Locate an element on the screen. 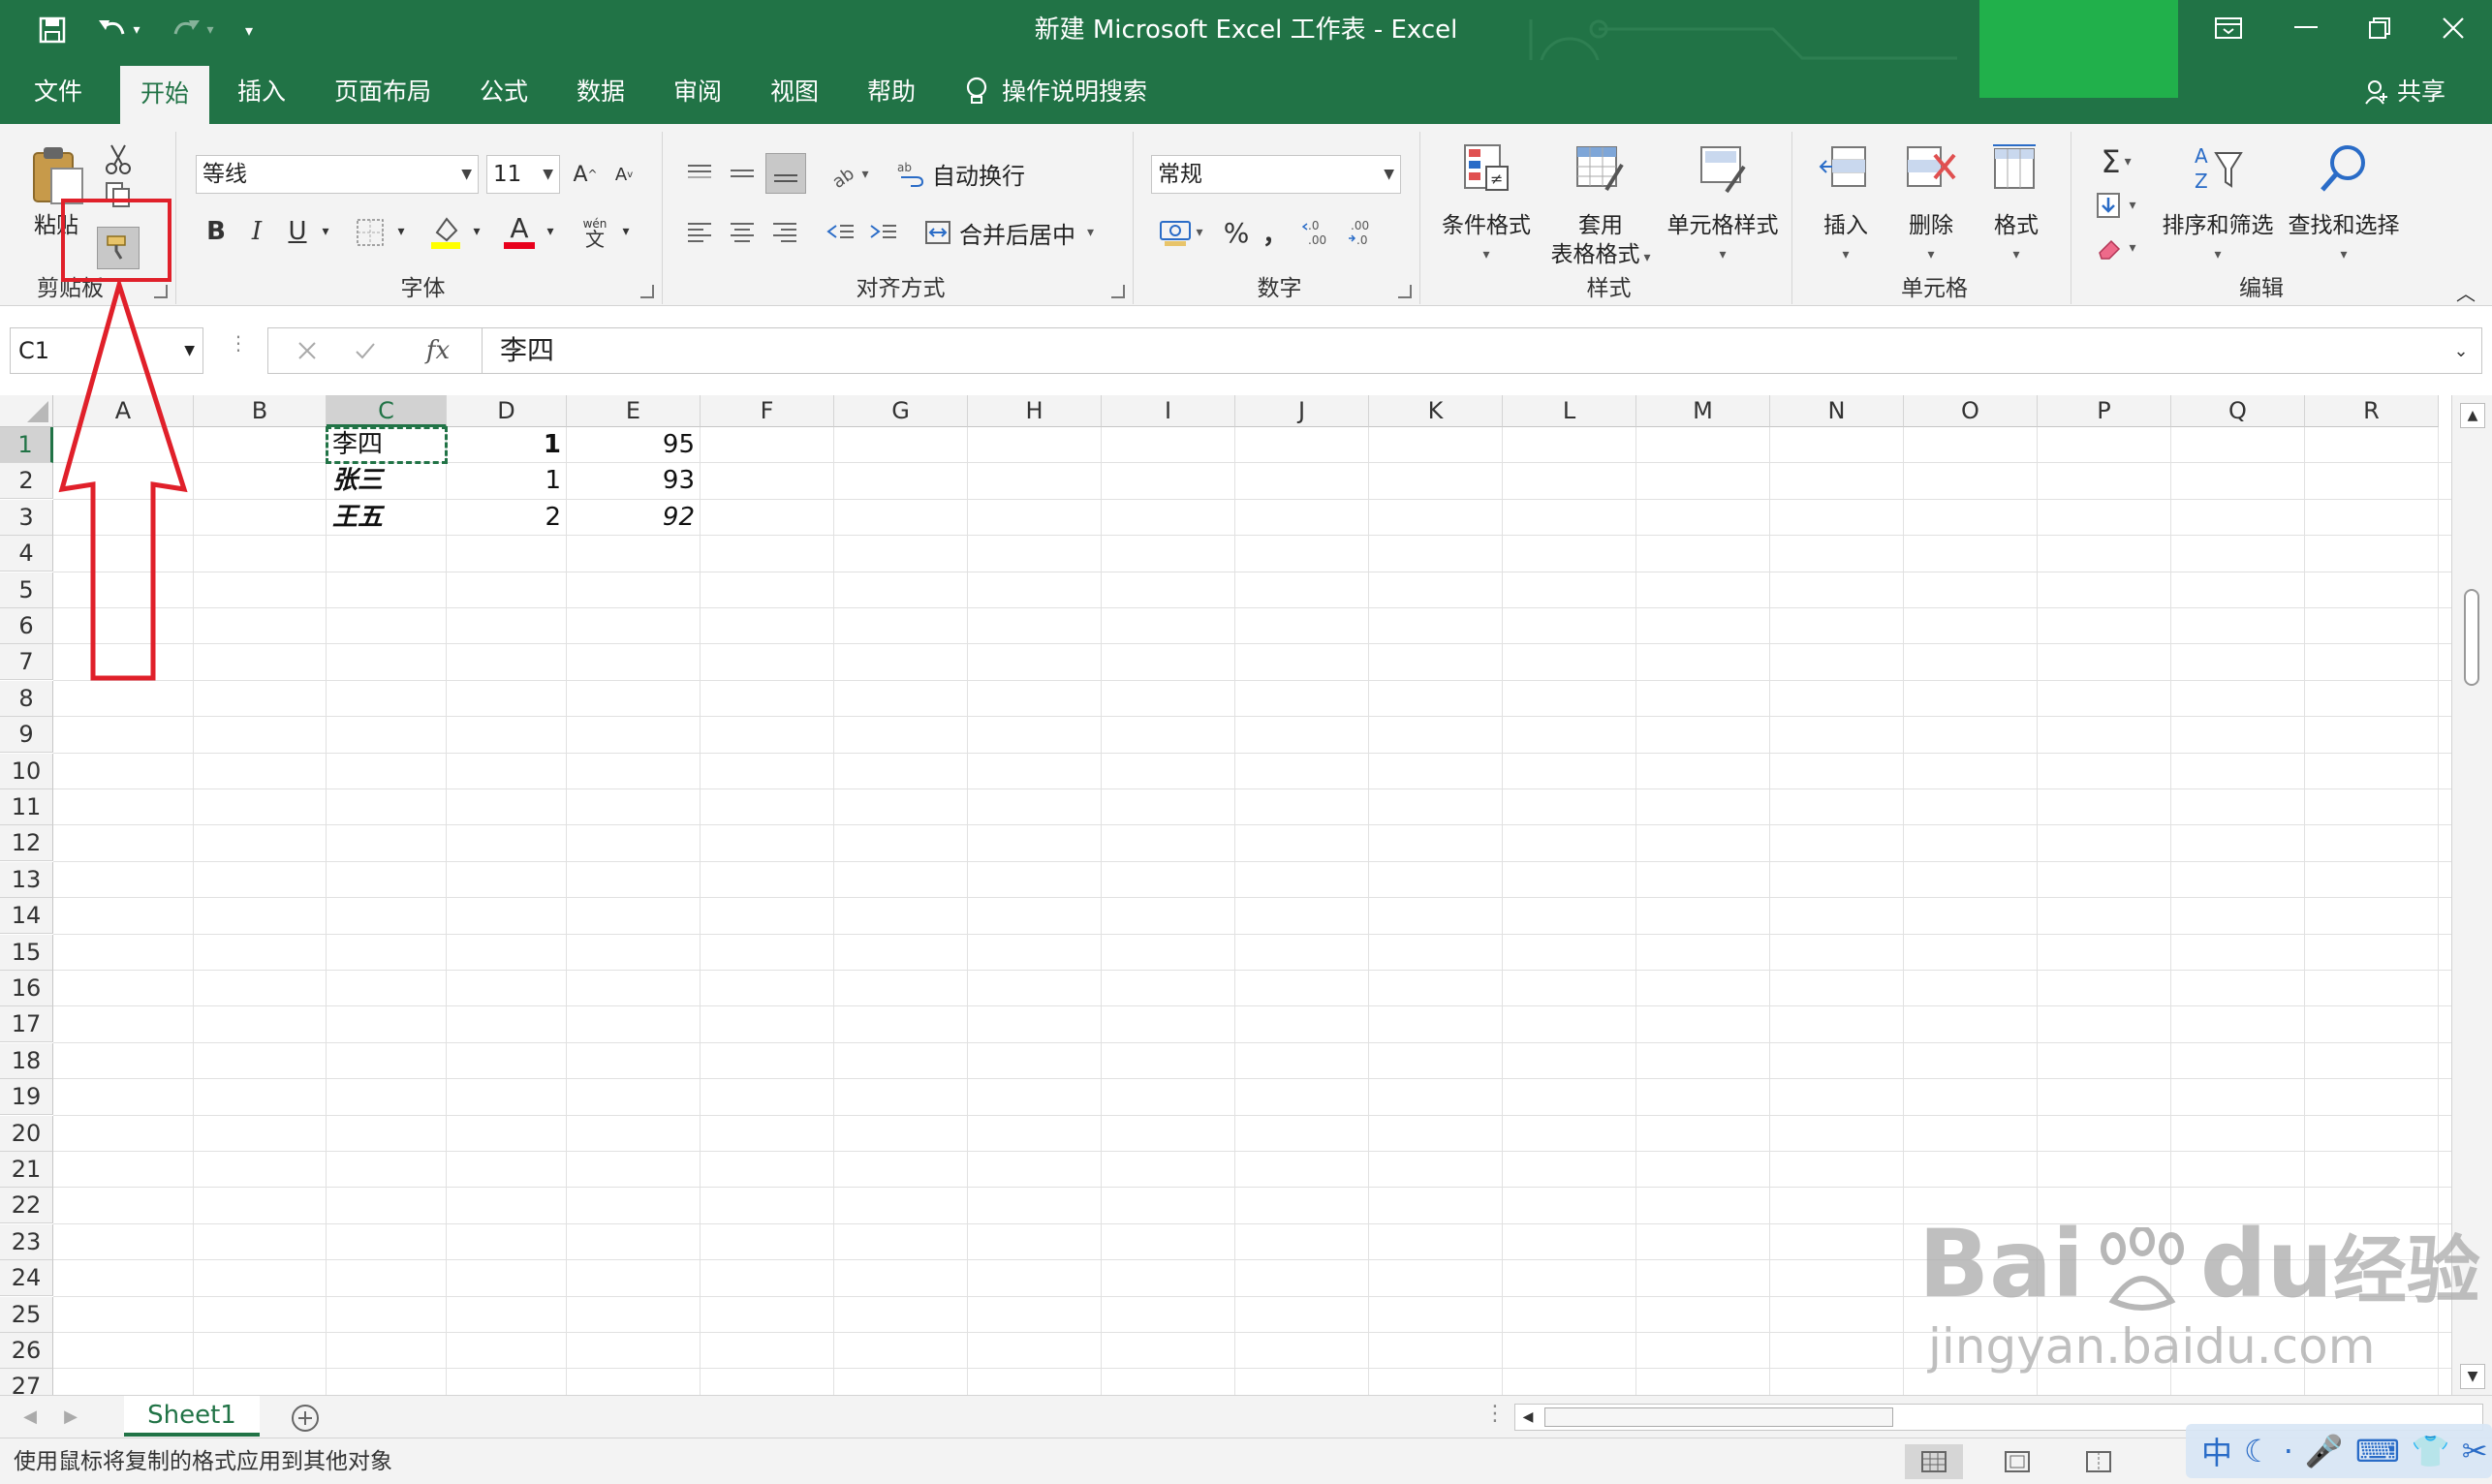 The image size is (2492, 1484). cell-e2: 93 is located at coordinates (634, 481).